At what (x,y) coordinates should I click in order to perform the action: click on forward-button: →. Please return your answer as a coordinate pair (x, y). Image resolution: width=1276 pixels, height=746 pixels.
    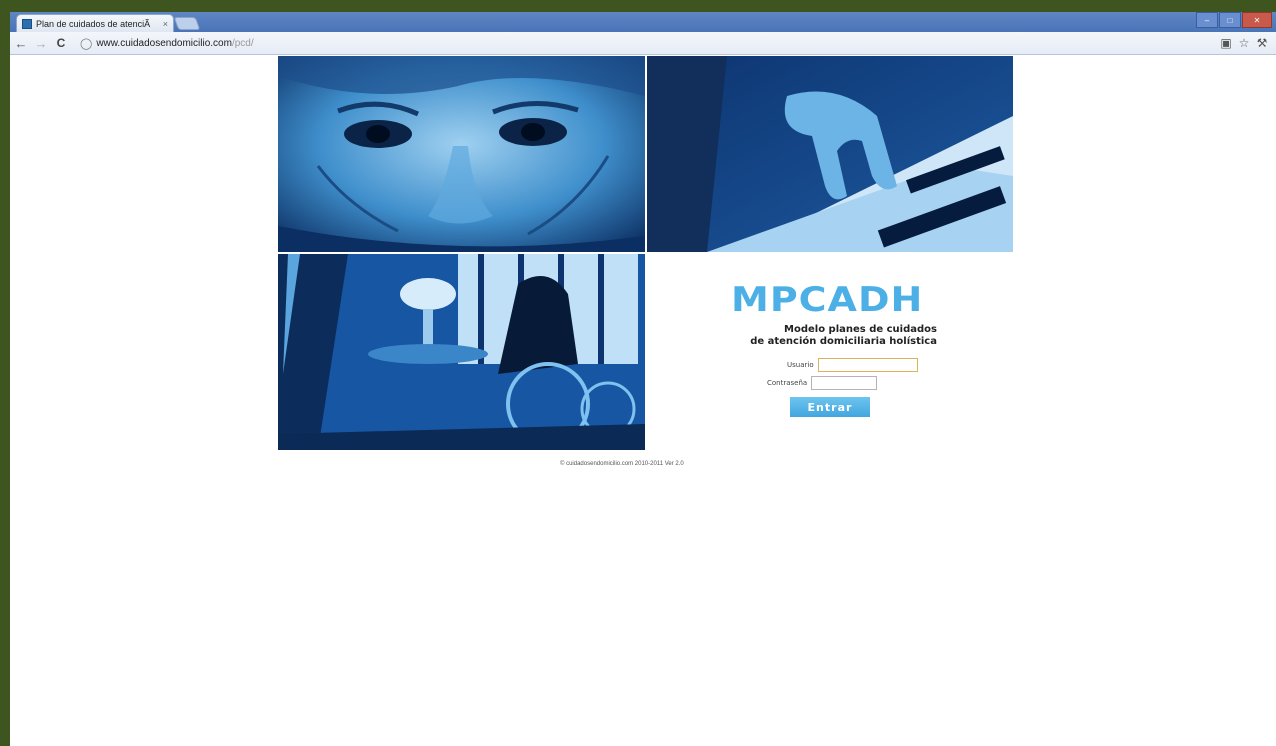
    Looking at the image, I should click on (41, 43).